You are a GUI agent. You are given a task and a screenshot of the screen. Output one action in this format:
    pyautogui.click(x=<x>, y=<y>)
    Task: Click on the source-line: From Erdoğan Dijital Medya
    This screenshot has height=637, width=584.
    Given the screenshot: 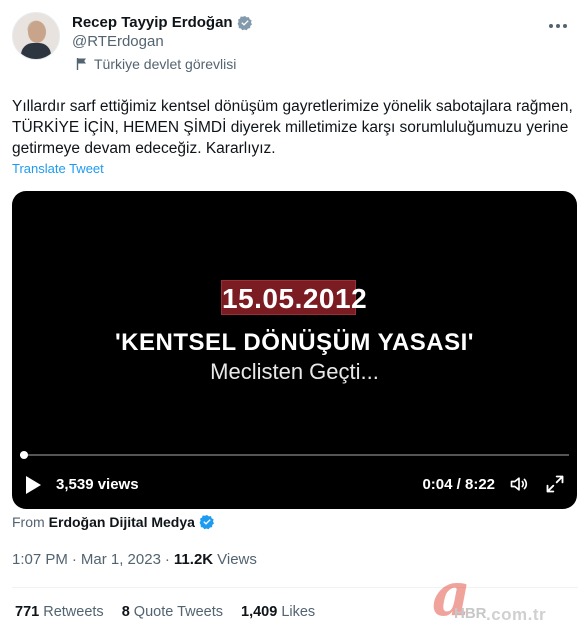 What is the action you would take?
    pyautogui.click(x=113, y=522)
    